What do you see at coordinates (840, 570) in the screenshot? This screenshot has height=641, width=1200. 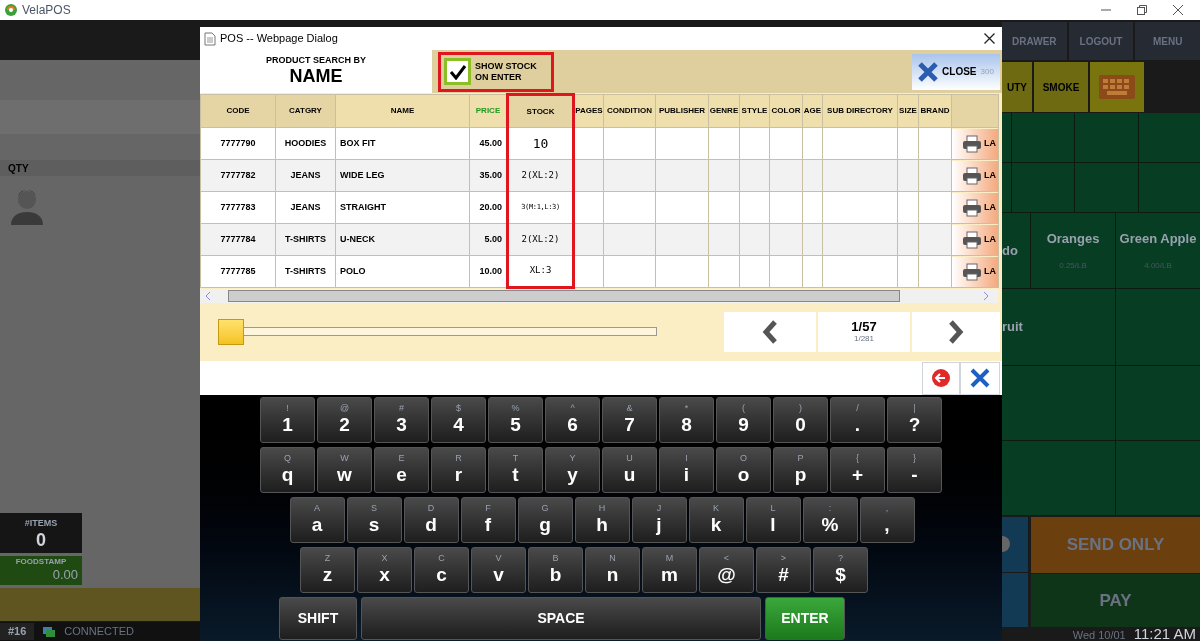 I see `key: ? $` at bounding box center [840, 570].